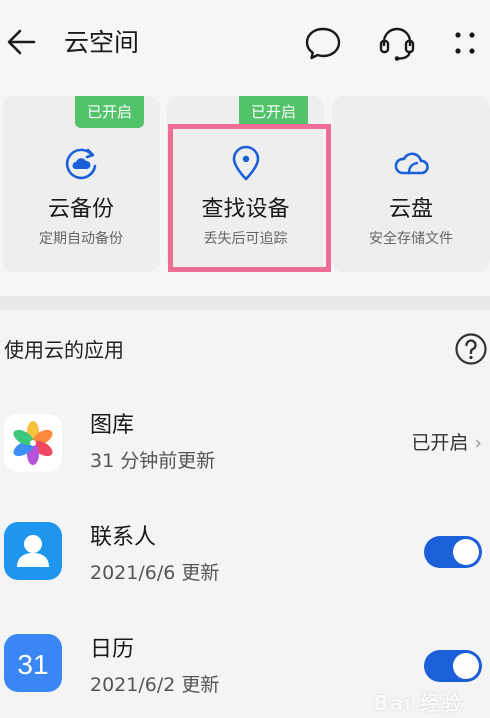 Image resolution: width=490 pixels, height=718 pixels. Describe the element at coordinates (245, 45) in the screenshot. I see `top-bar: 云空间` at that location.